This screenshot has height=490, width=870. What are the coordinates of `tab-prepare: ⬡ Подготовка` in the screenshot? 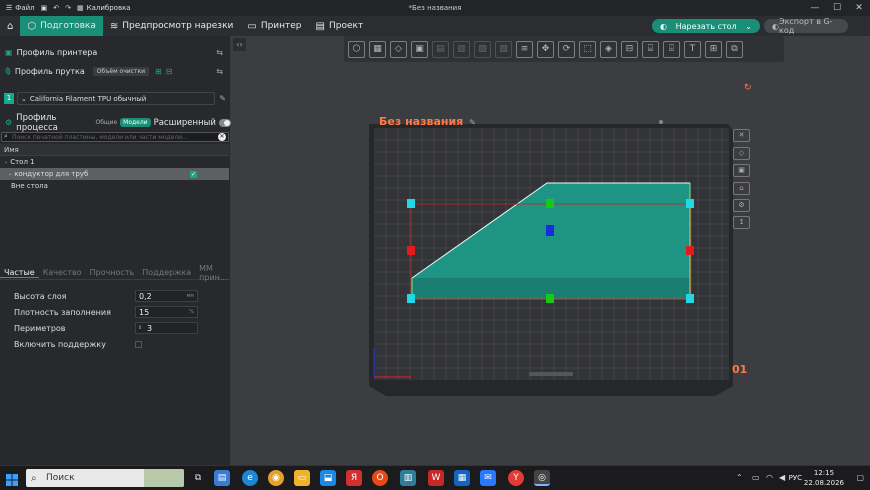 It's located at (61, 26).